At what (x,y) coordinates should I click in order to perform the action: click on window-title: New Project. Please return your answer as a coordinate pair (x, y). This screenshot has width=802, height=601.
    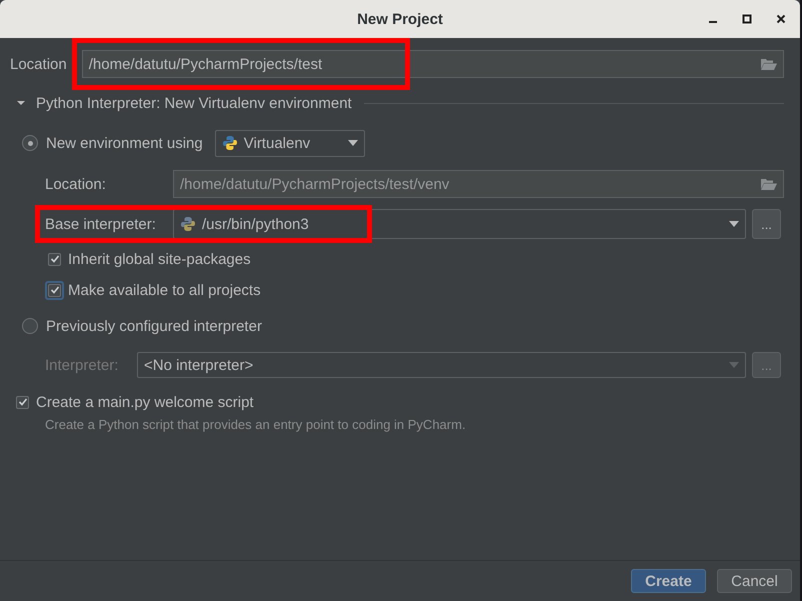
    Looking at the image, I should click on (400, 19).